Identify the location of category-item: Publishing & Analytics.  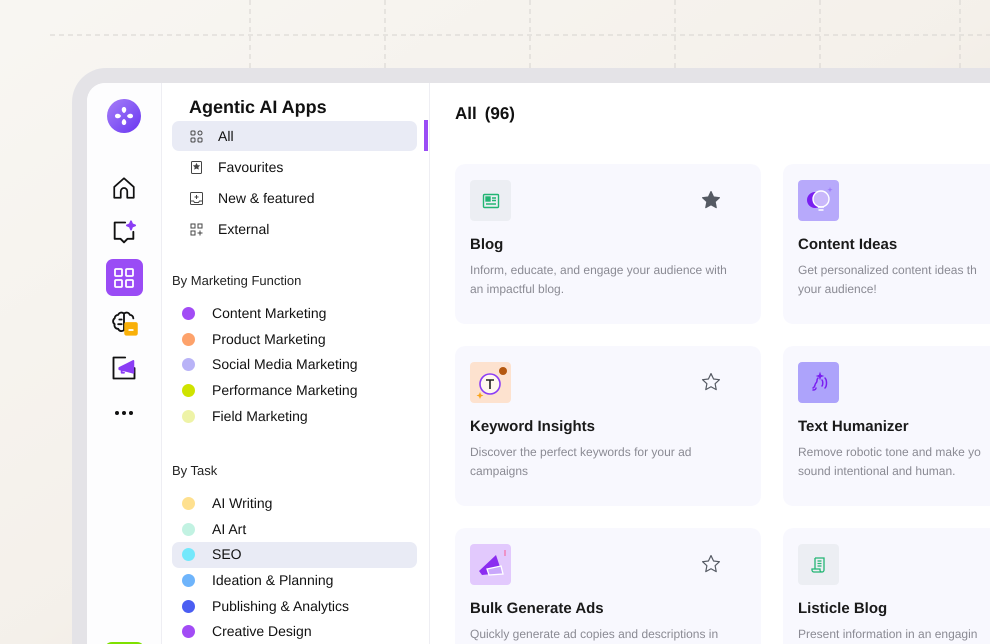
(294, 606).